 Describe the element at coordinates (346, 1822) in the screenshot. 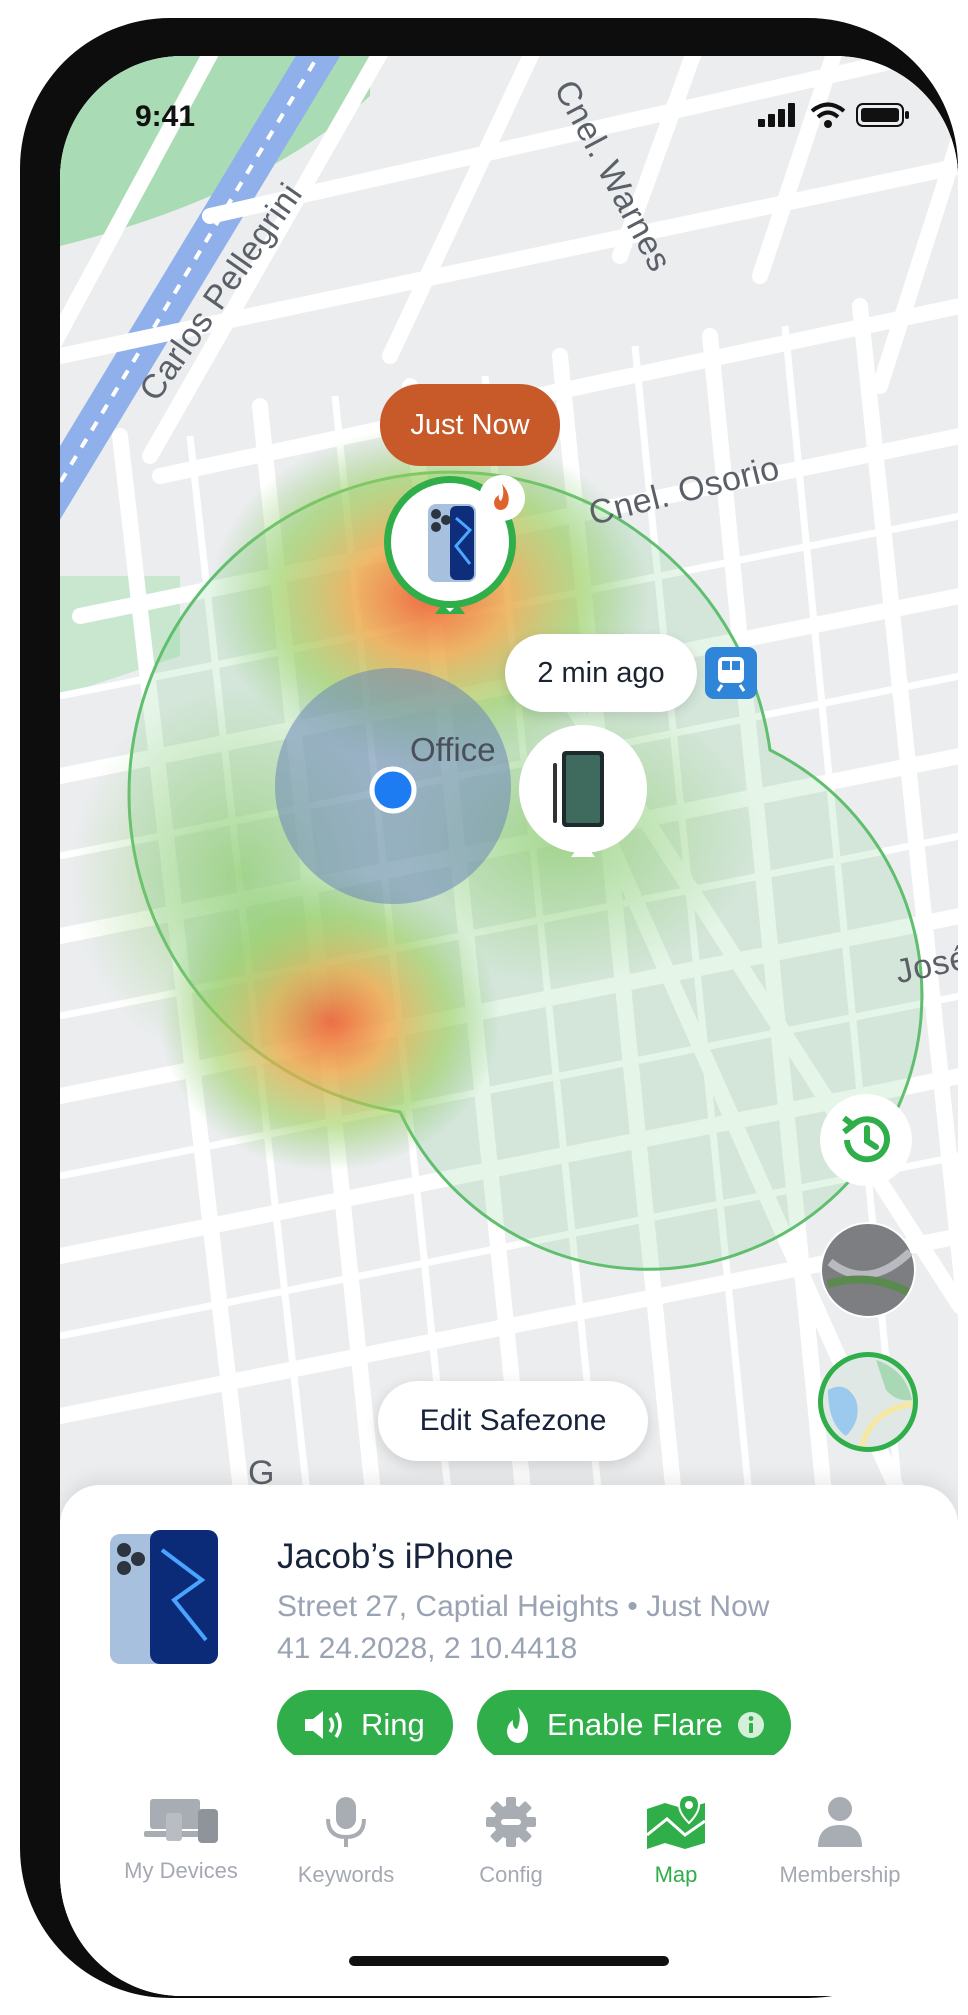

I see `microphone-icon` at that location.